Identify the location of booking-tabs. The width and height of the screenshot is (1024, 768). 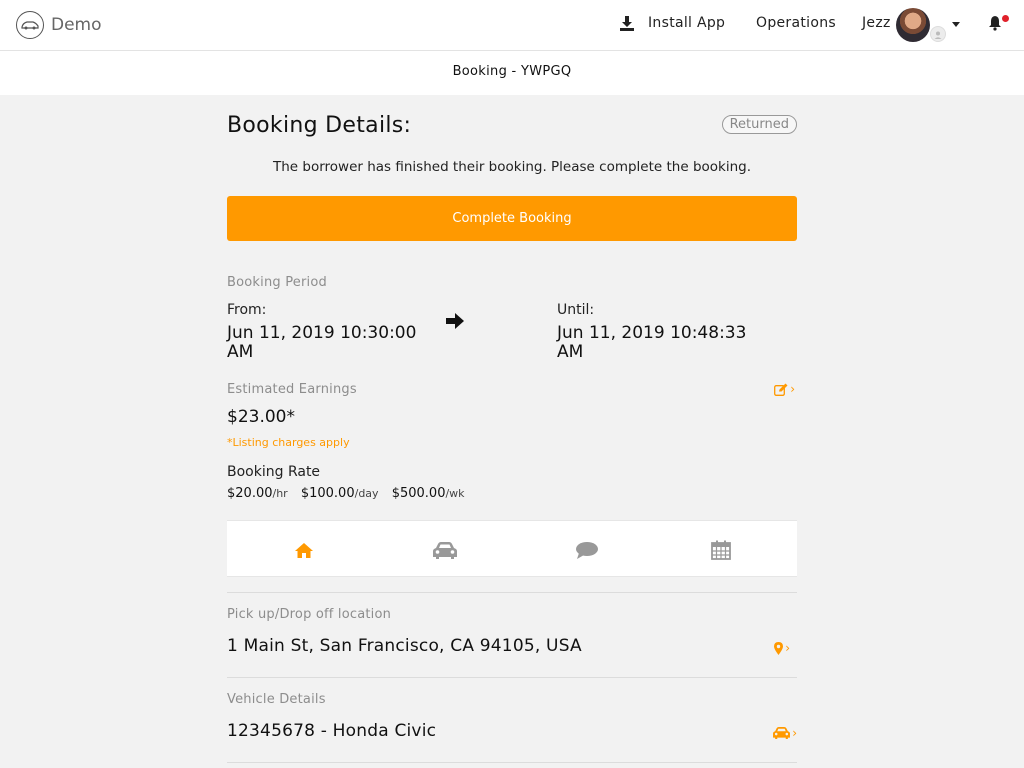
(512, 548).